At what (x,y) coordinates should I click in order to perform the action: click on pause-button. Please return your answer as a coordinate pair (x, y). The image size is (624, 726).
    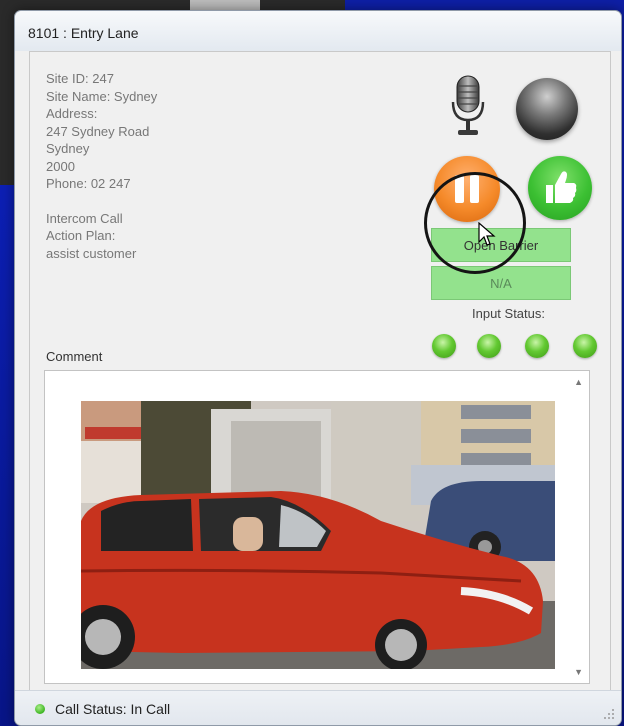
    Looking at the image, I should click on (467, 189).